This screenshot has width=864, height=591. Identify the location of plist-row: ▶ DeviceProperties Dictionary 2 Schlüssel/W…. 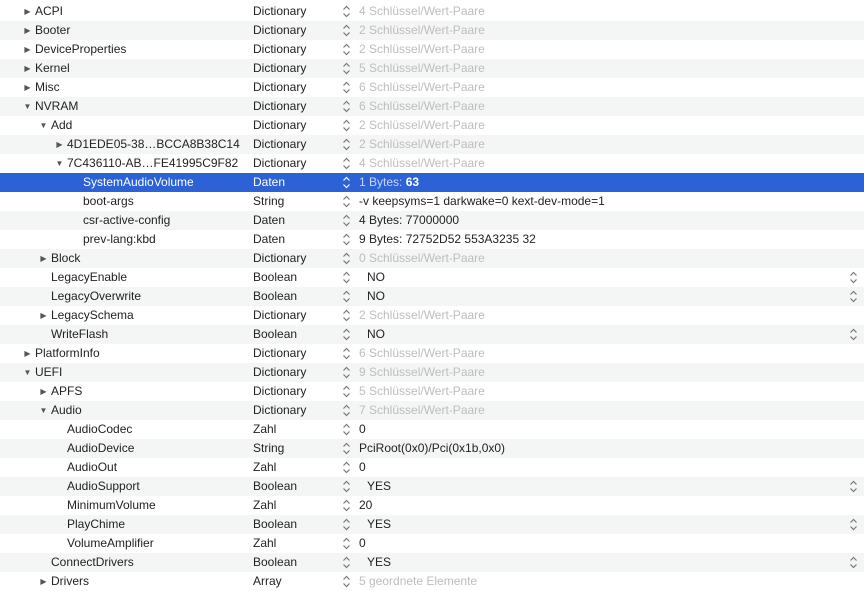
(432, 49).